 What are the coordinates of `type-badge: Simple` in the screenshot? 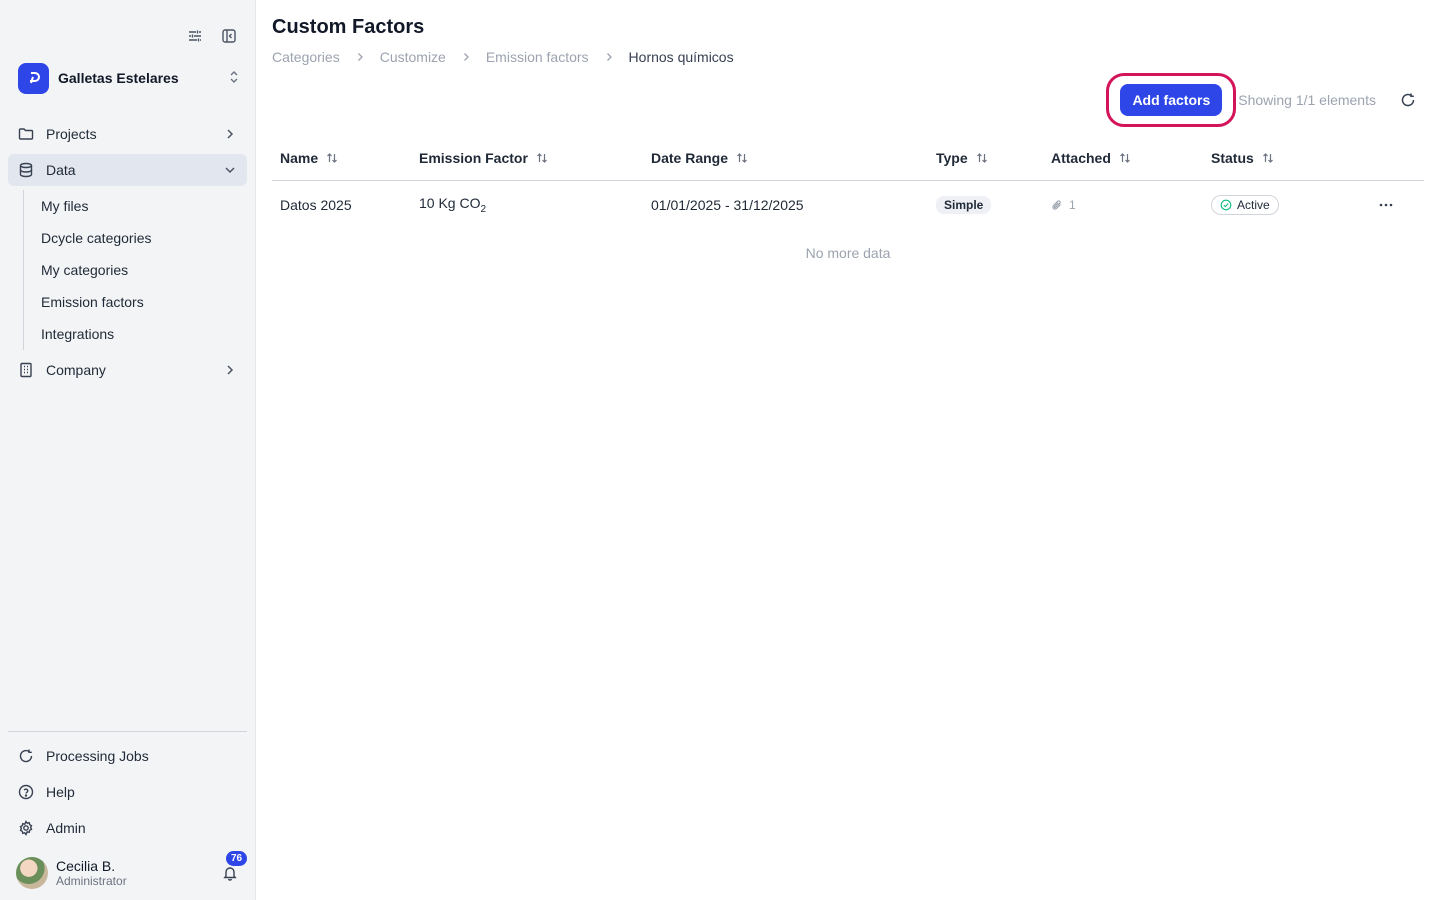 It's located at (964, 205).